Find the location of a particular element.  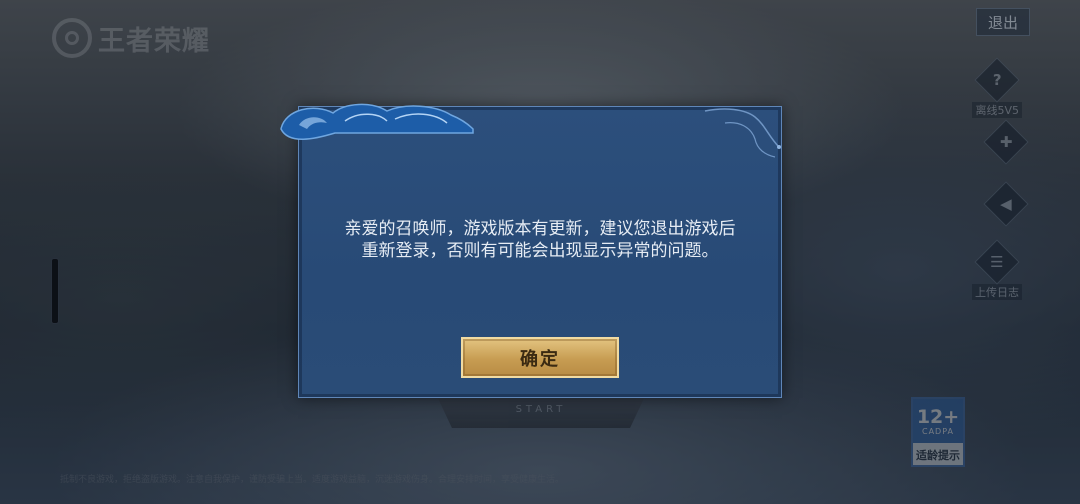

dialog-message-line1: 亲爱的召唤师，游戏版本有更新，建议您退出游戏后 is located at coordinates (540, 229).